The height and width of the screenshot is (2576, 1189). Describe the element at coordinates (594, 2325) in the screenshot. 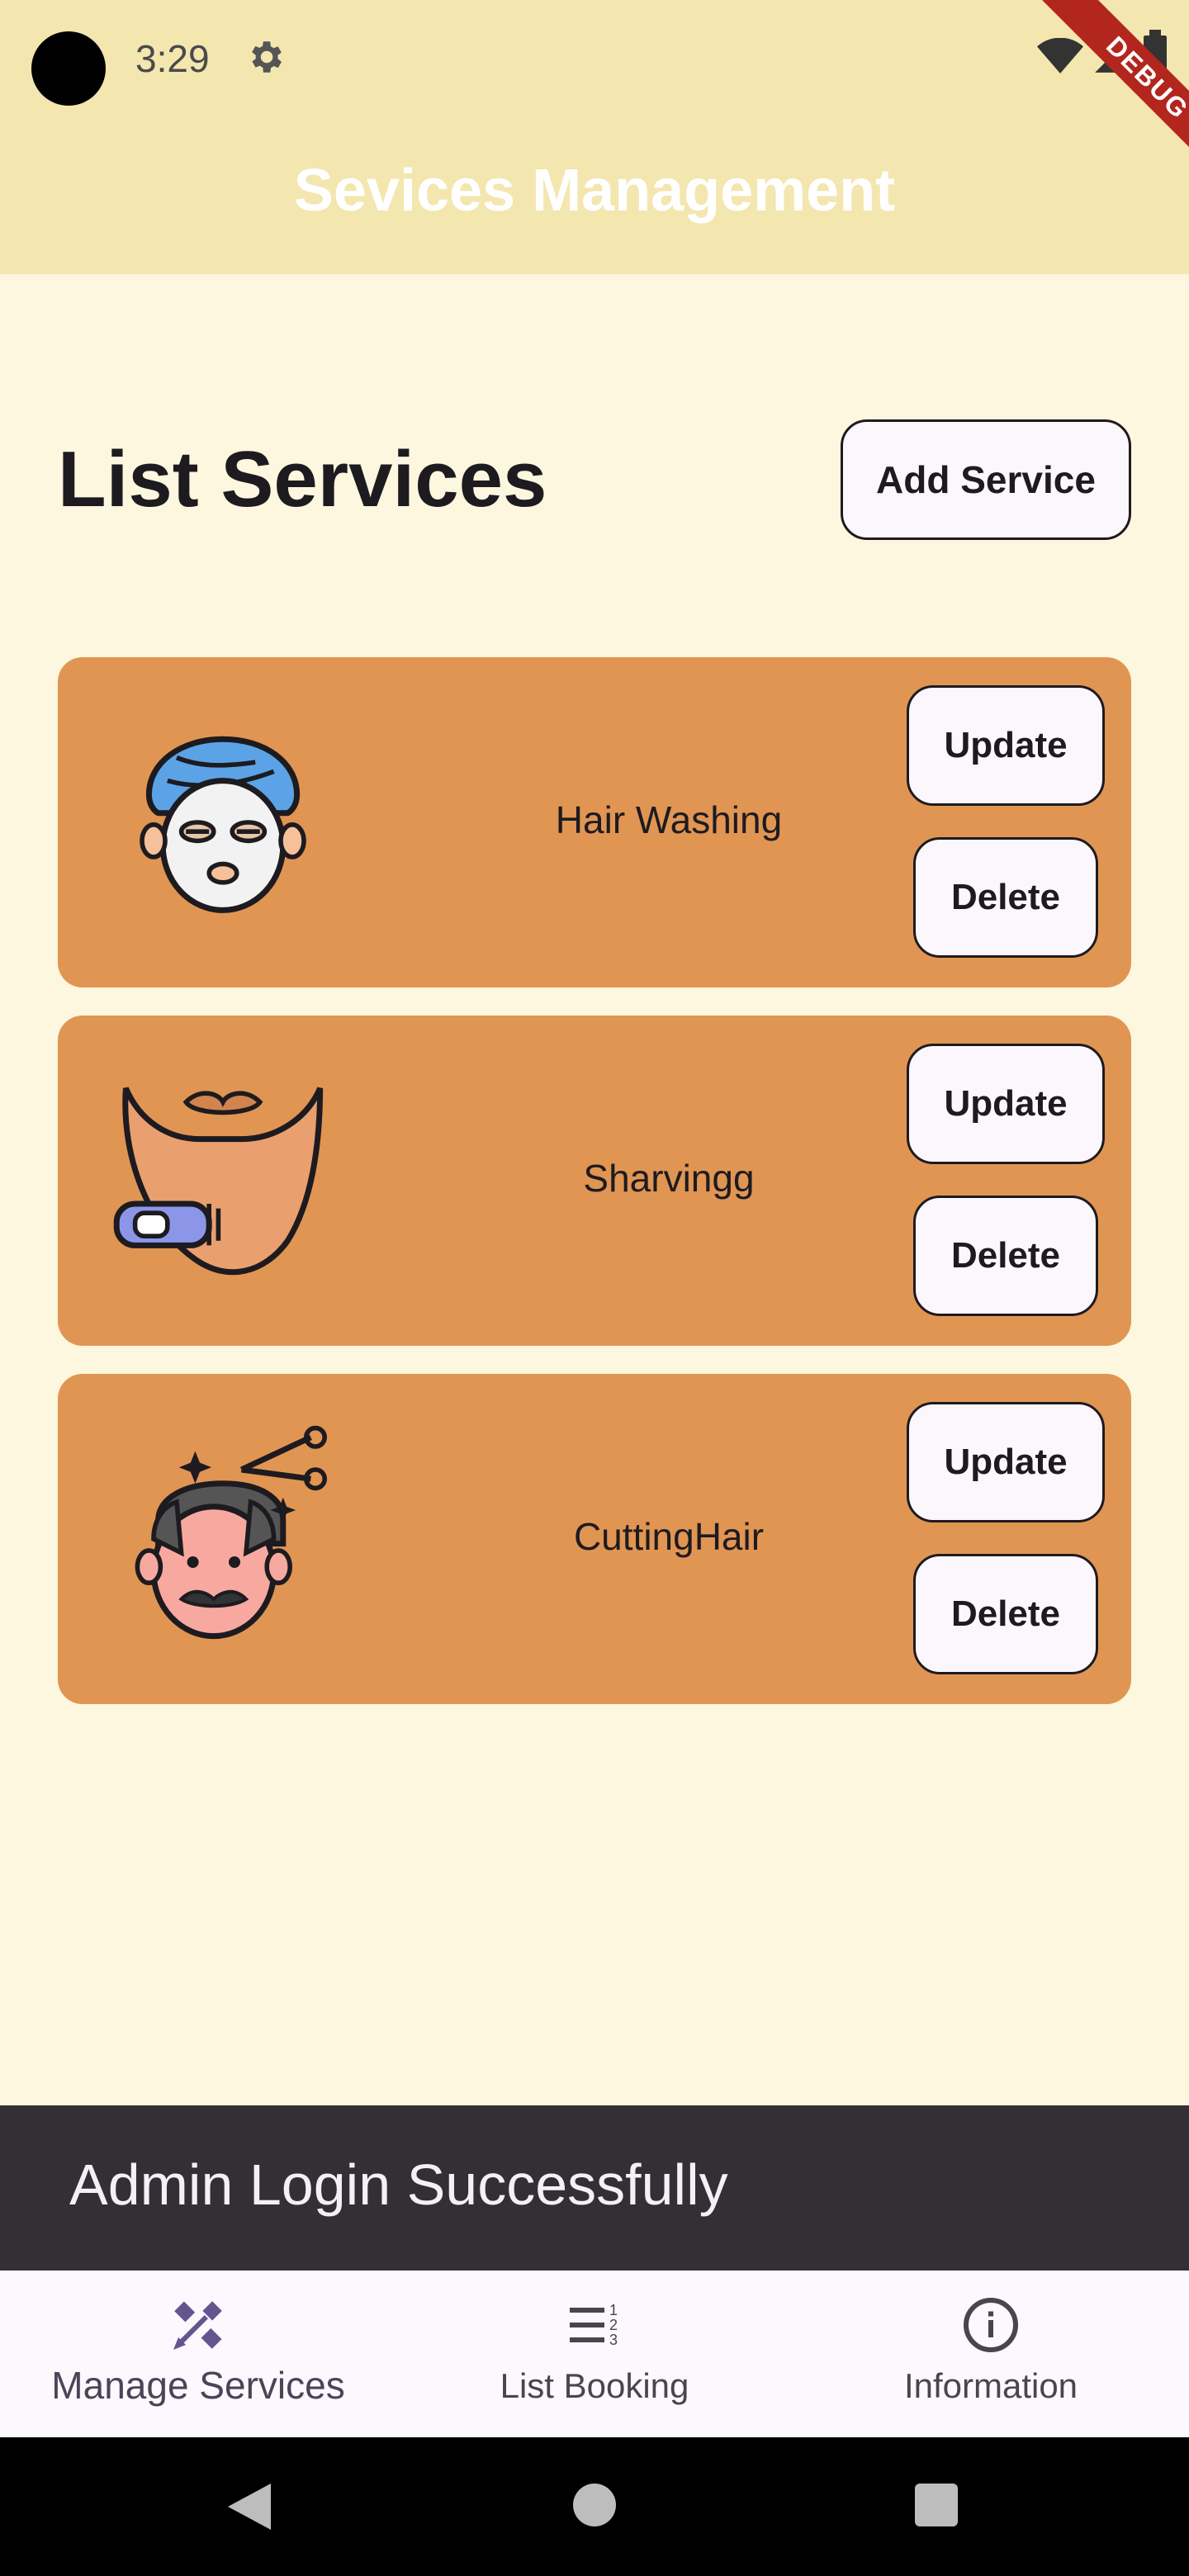

I see `numbered-list-icon: 1 2 3` at that location.